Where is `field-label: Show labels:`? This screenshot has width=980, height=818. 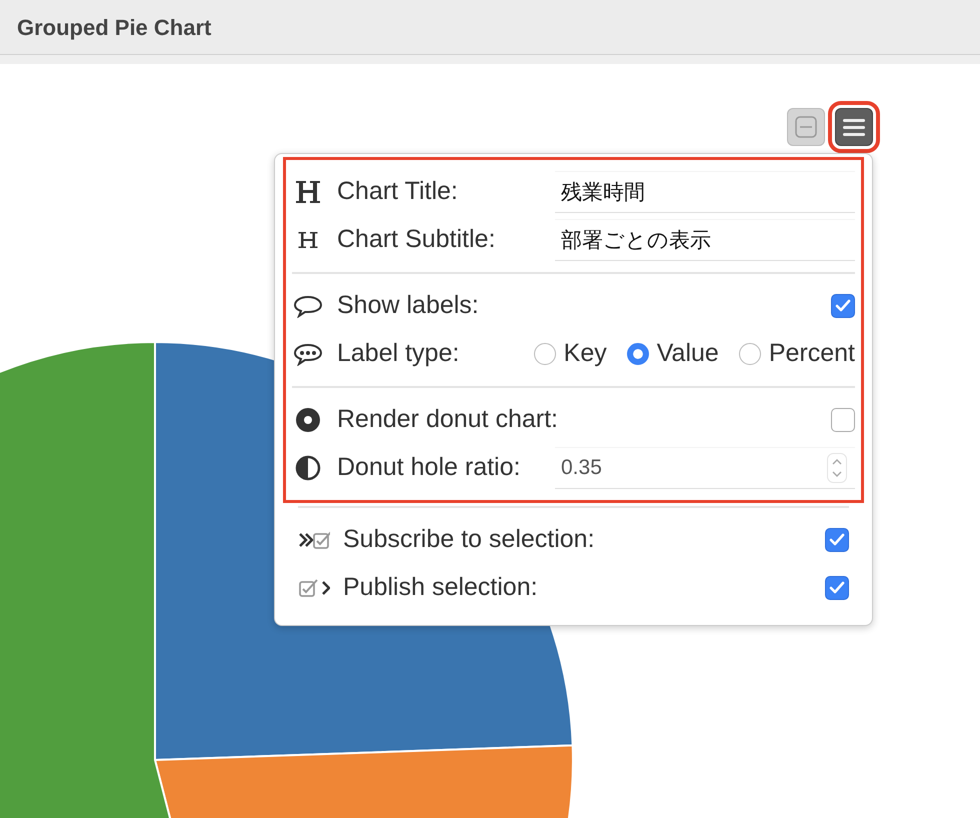 field-label: Show labels: is located at coordinates (408, 306).